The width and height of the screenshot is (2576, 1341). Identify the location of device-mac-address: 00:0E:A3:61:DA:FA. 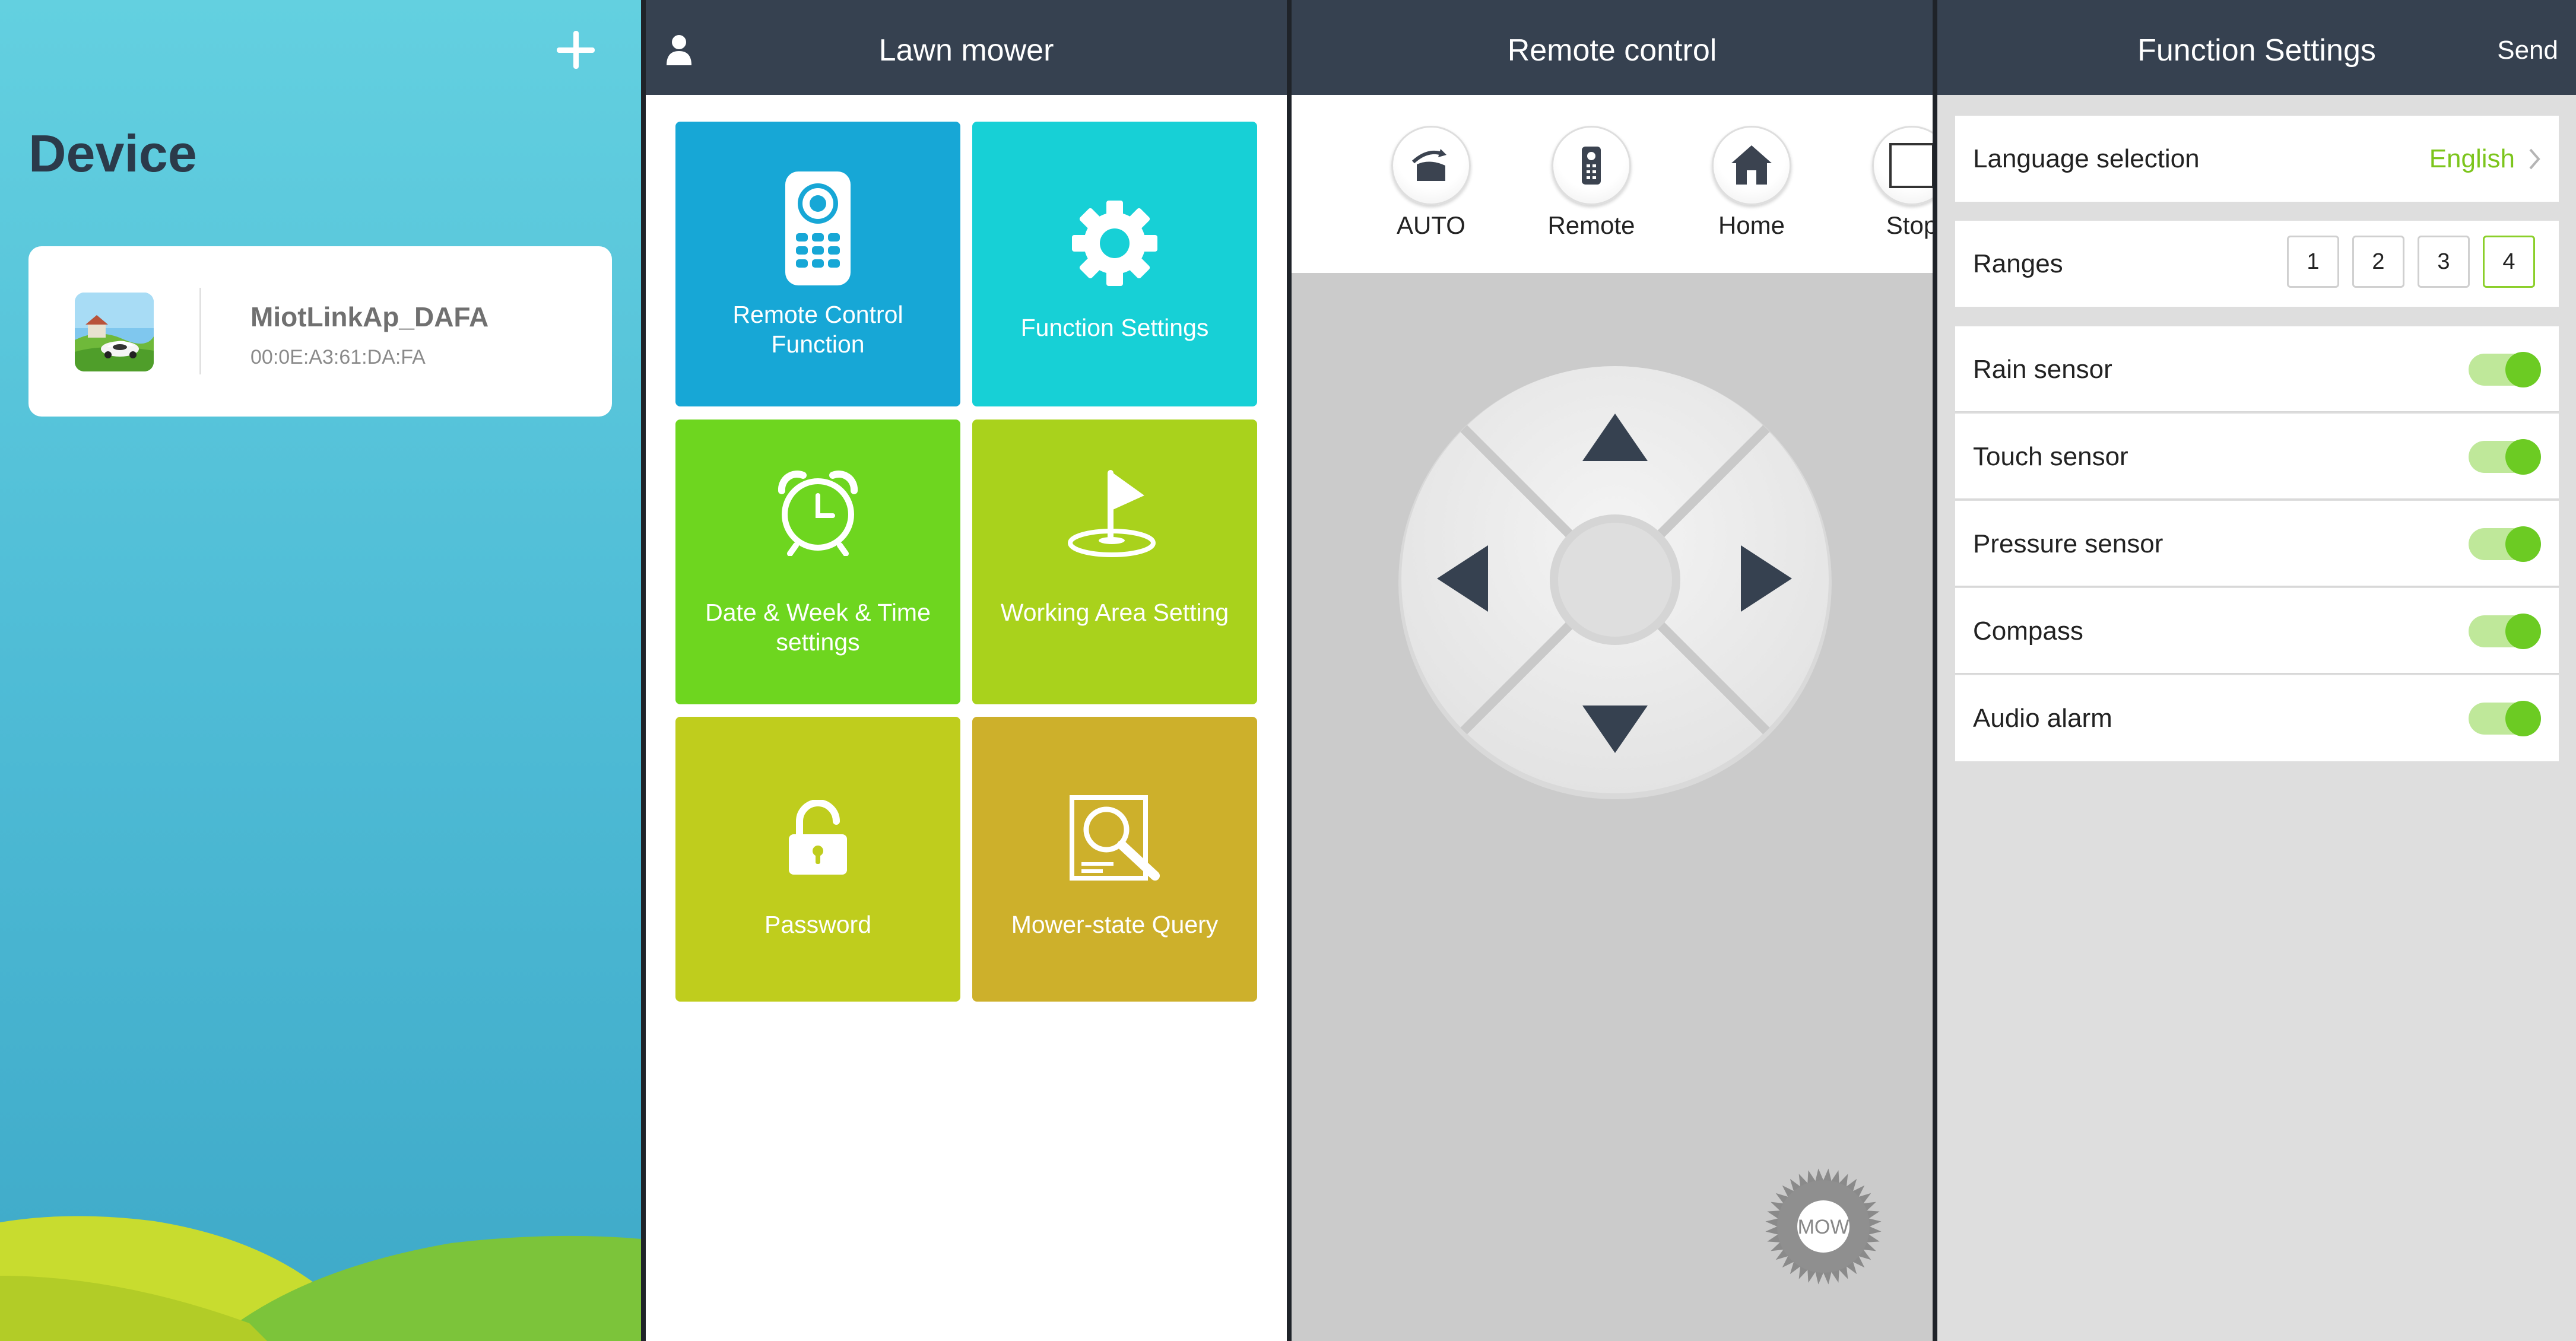
(338, 357).